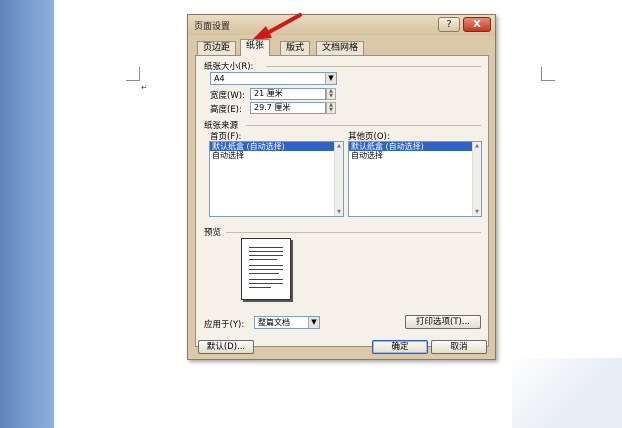 The image size is (622, 428). Describe the element at coordinates (477, 24) in the screenshot. I see `close-button: X` at that location.